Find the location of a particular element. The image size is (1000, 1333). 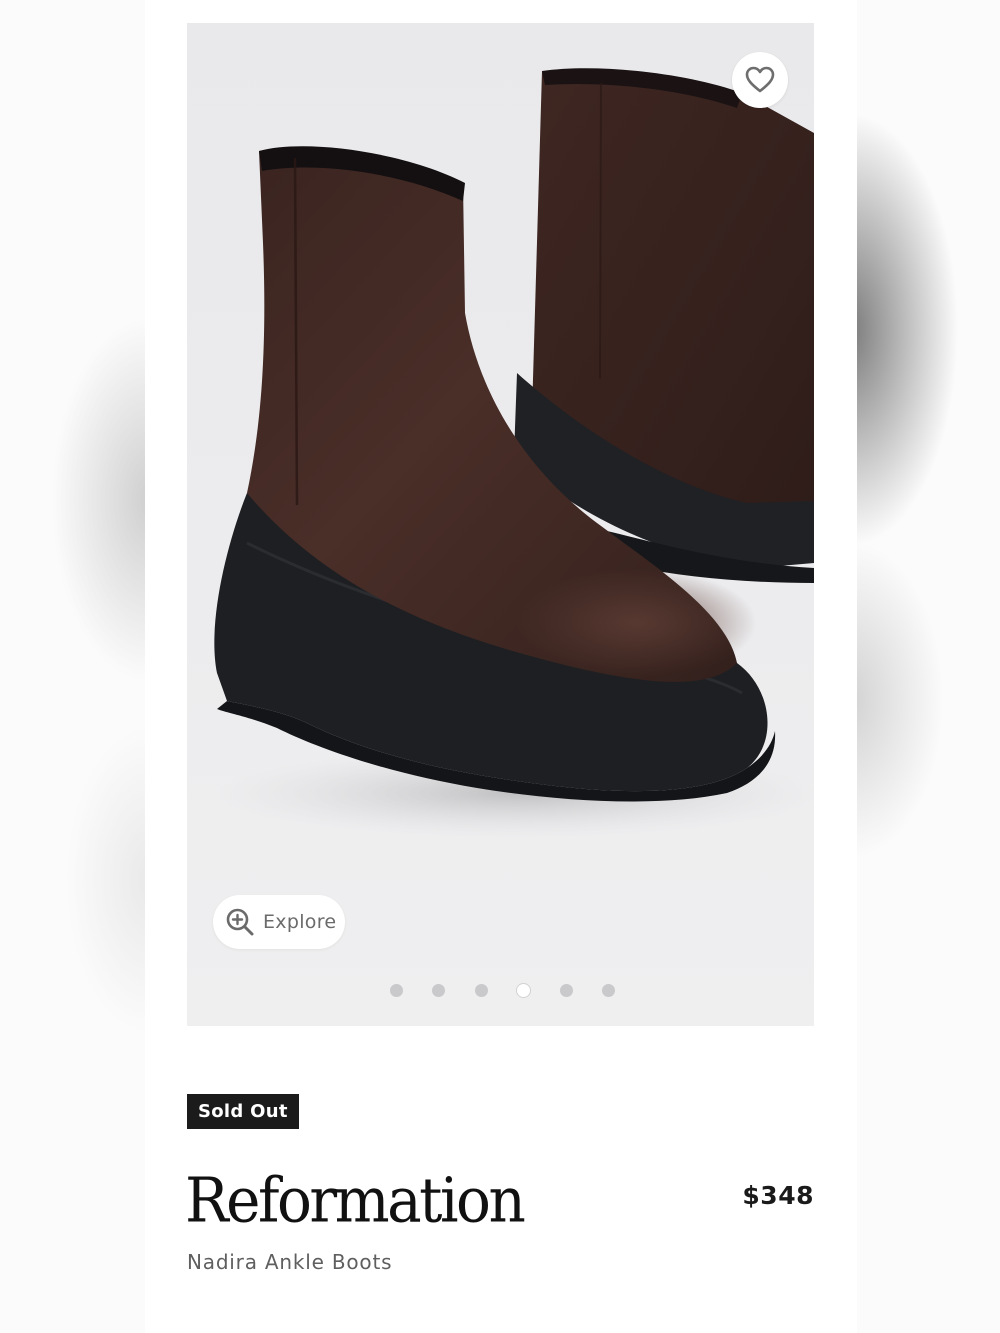

product-name: Nadira Ankle Boots is located at coordinates (290, 1262).